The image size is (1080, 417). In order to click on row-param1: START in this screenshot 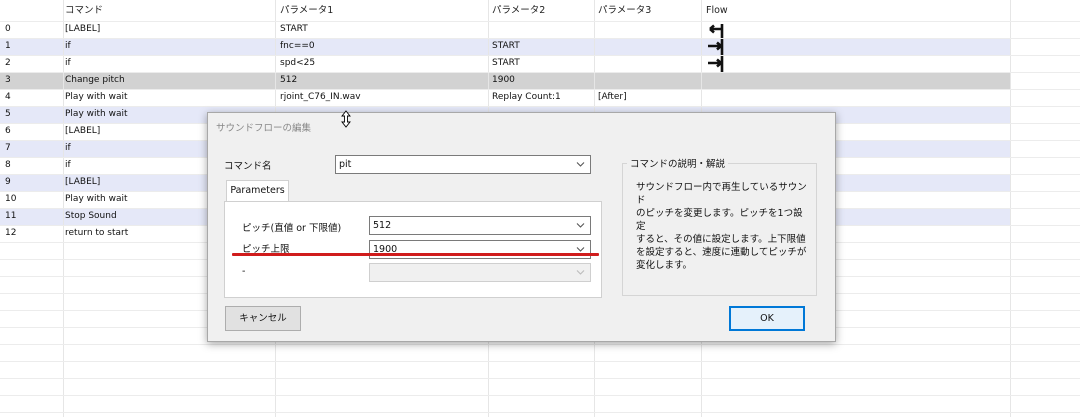, I will do `click(294, 29)`.